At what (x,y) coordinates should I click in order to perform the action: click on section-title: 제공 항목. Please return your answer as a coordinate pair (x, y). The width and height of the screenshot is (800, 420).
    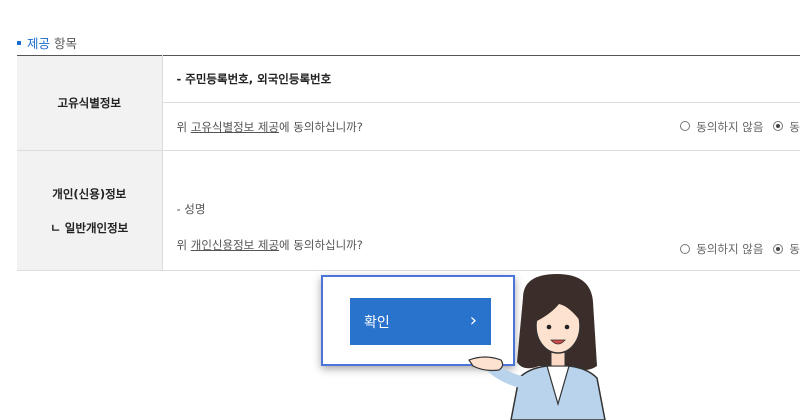
    Looking at the image, I should click on (47, 42).